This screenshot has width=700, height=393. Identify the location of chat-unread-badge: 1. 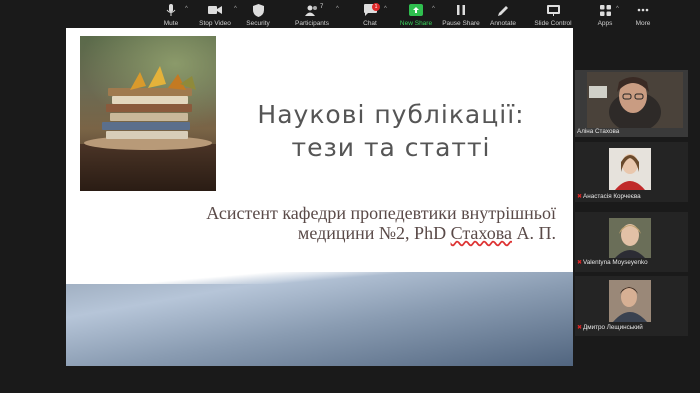
(376, 7).